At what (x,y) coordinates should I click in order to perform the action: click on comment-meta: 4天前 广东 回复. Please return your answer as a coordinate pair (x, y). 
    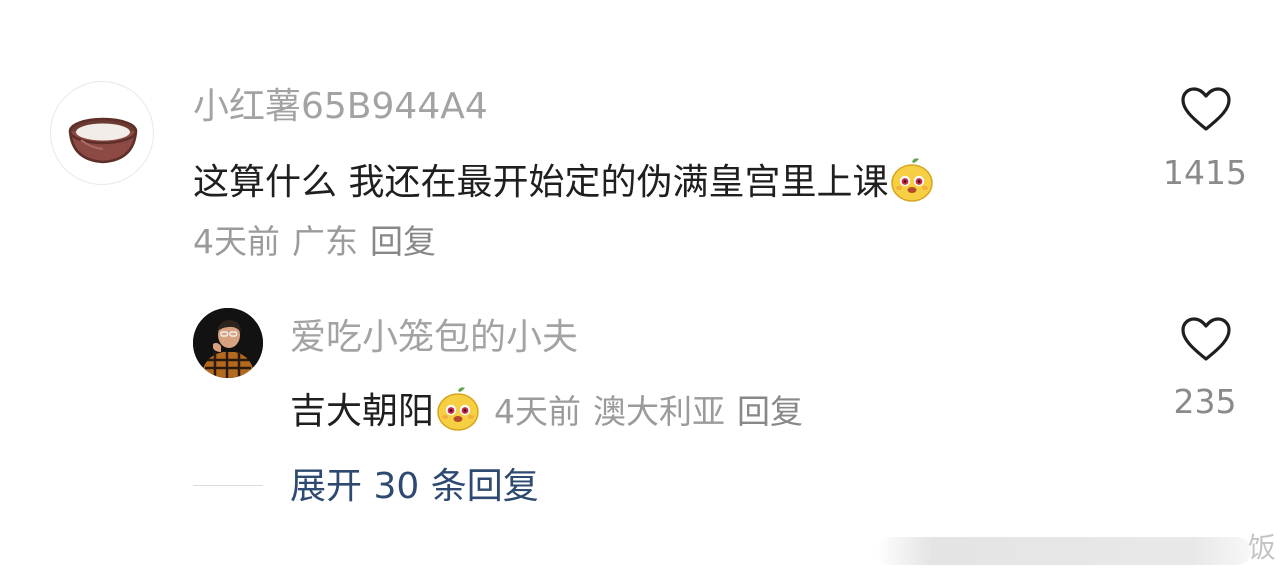
    Looking at the image, I should click on (314, 241).